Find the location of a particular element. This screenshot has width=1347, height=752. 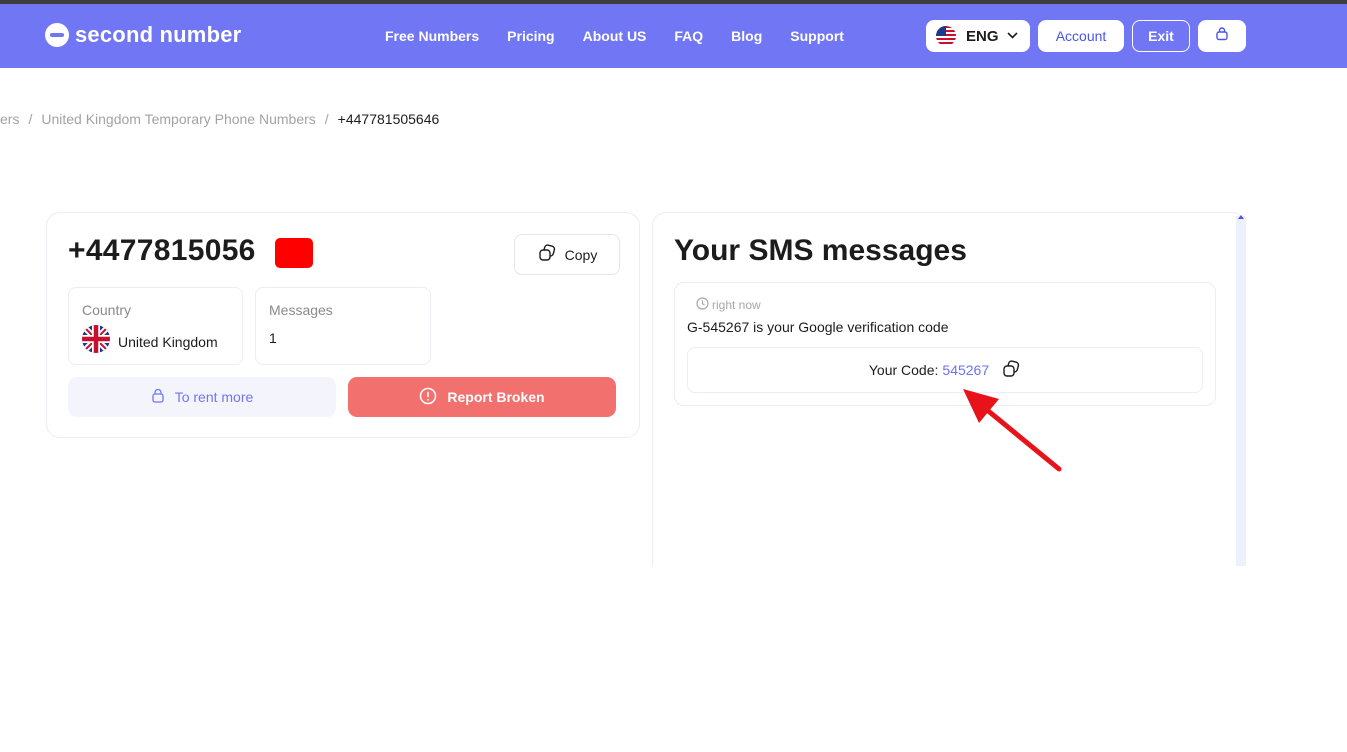

breadcrumb-current: +447781505646 is located at coordinates (388, 119).